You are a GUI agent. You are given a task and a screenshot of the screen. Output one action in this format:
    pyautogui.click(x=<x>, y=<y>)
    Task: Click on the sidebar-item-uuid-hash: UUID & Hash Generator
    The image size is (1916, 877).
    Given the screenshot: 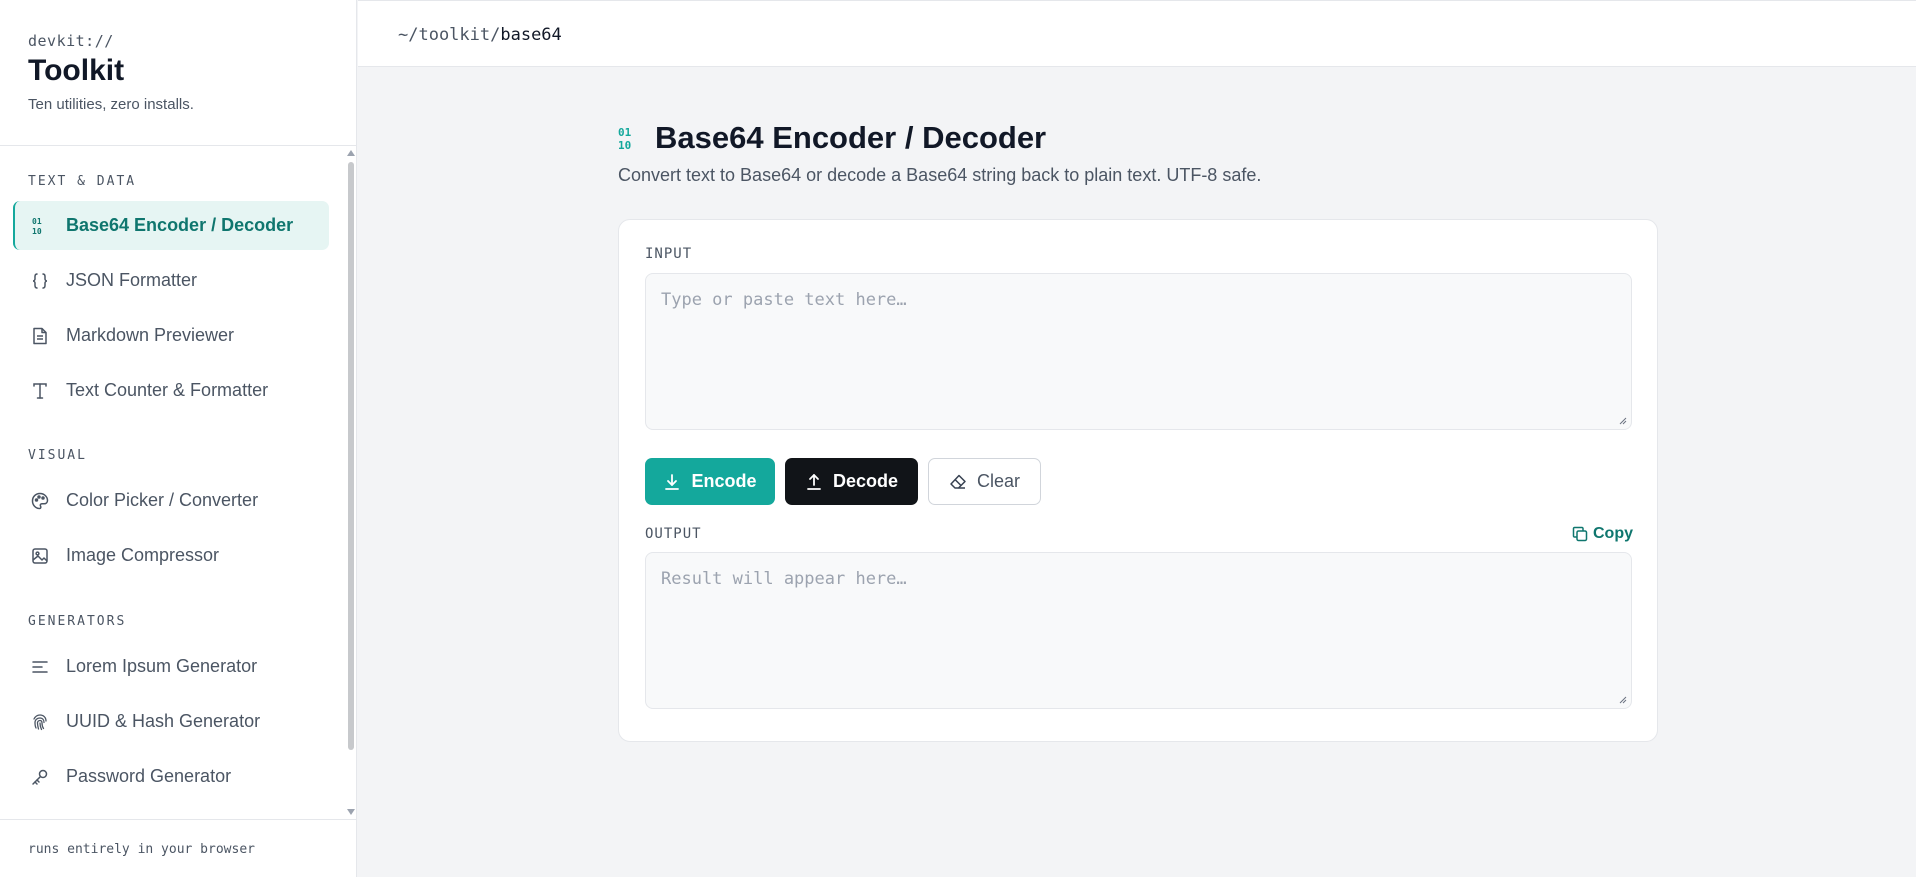 What is the action you would take?
    pyautogui.click(x=171, y=721)
    